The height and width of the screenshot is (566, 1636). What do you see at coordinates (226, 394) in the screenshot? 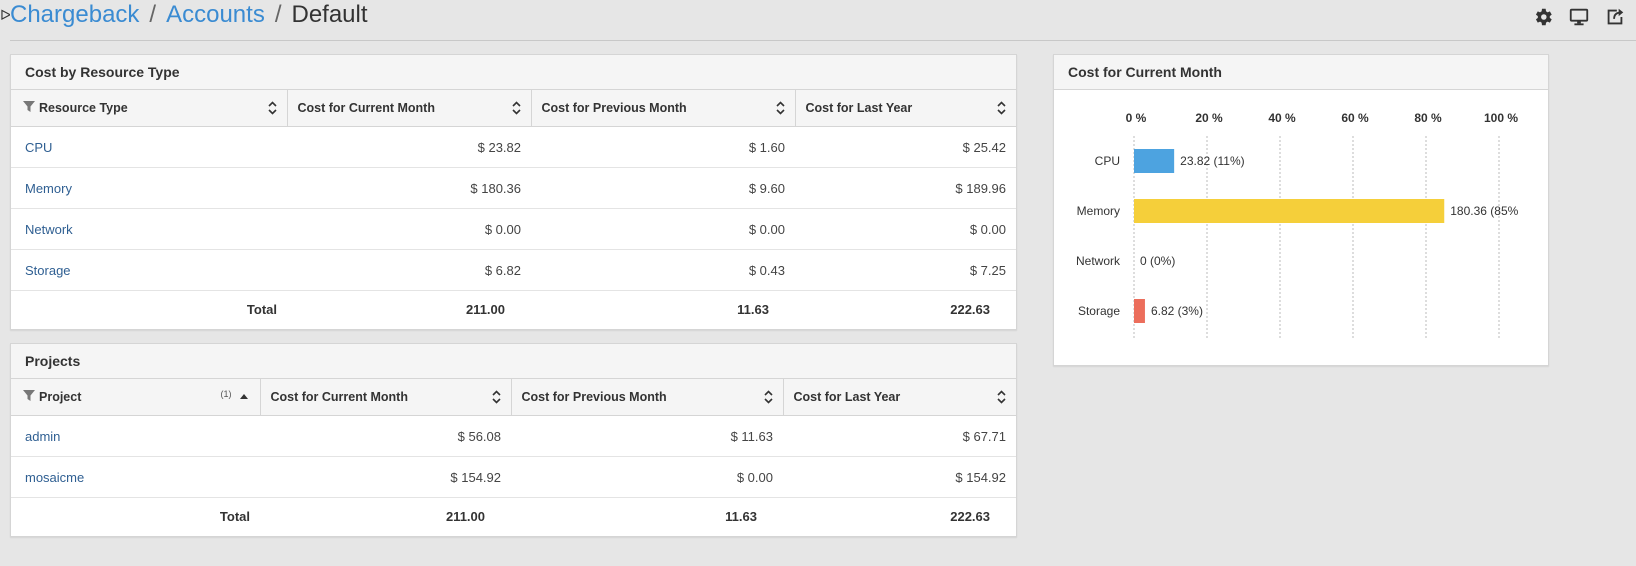
I see `sort-order-badge: (1)` at bounding box center [226, 394].